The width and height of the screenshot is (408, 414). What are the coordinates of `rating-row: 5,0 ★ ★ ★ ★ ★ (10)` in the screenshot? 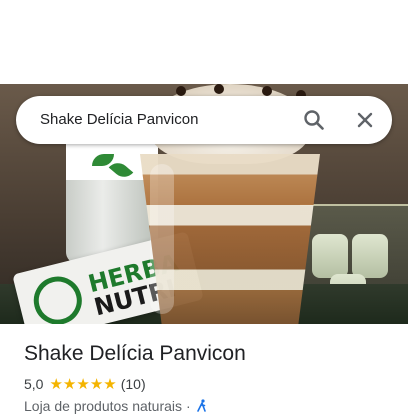 It's located at (85, 384).